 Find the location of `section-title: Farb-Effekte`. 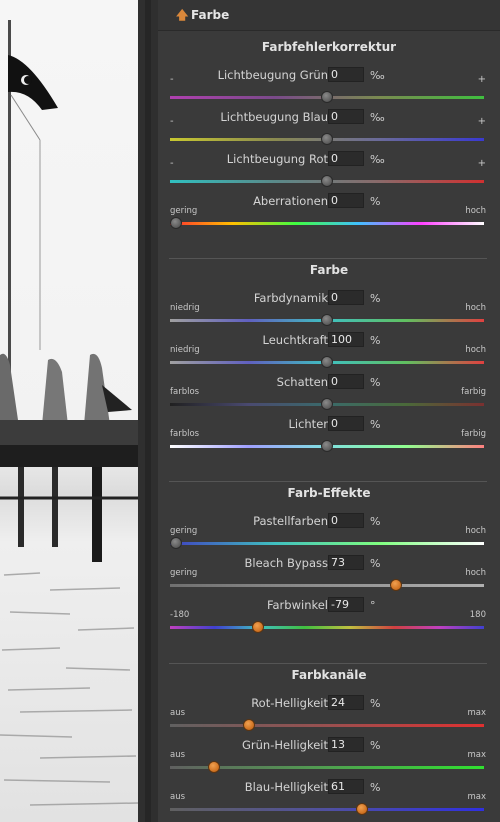

section-title: Farb-Effekte is located at coordinates (329, 493).